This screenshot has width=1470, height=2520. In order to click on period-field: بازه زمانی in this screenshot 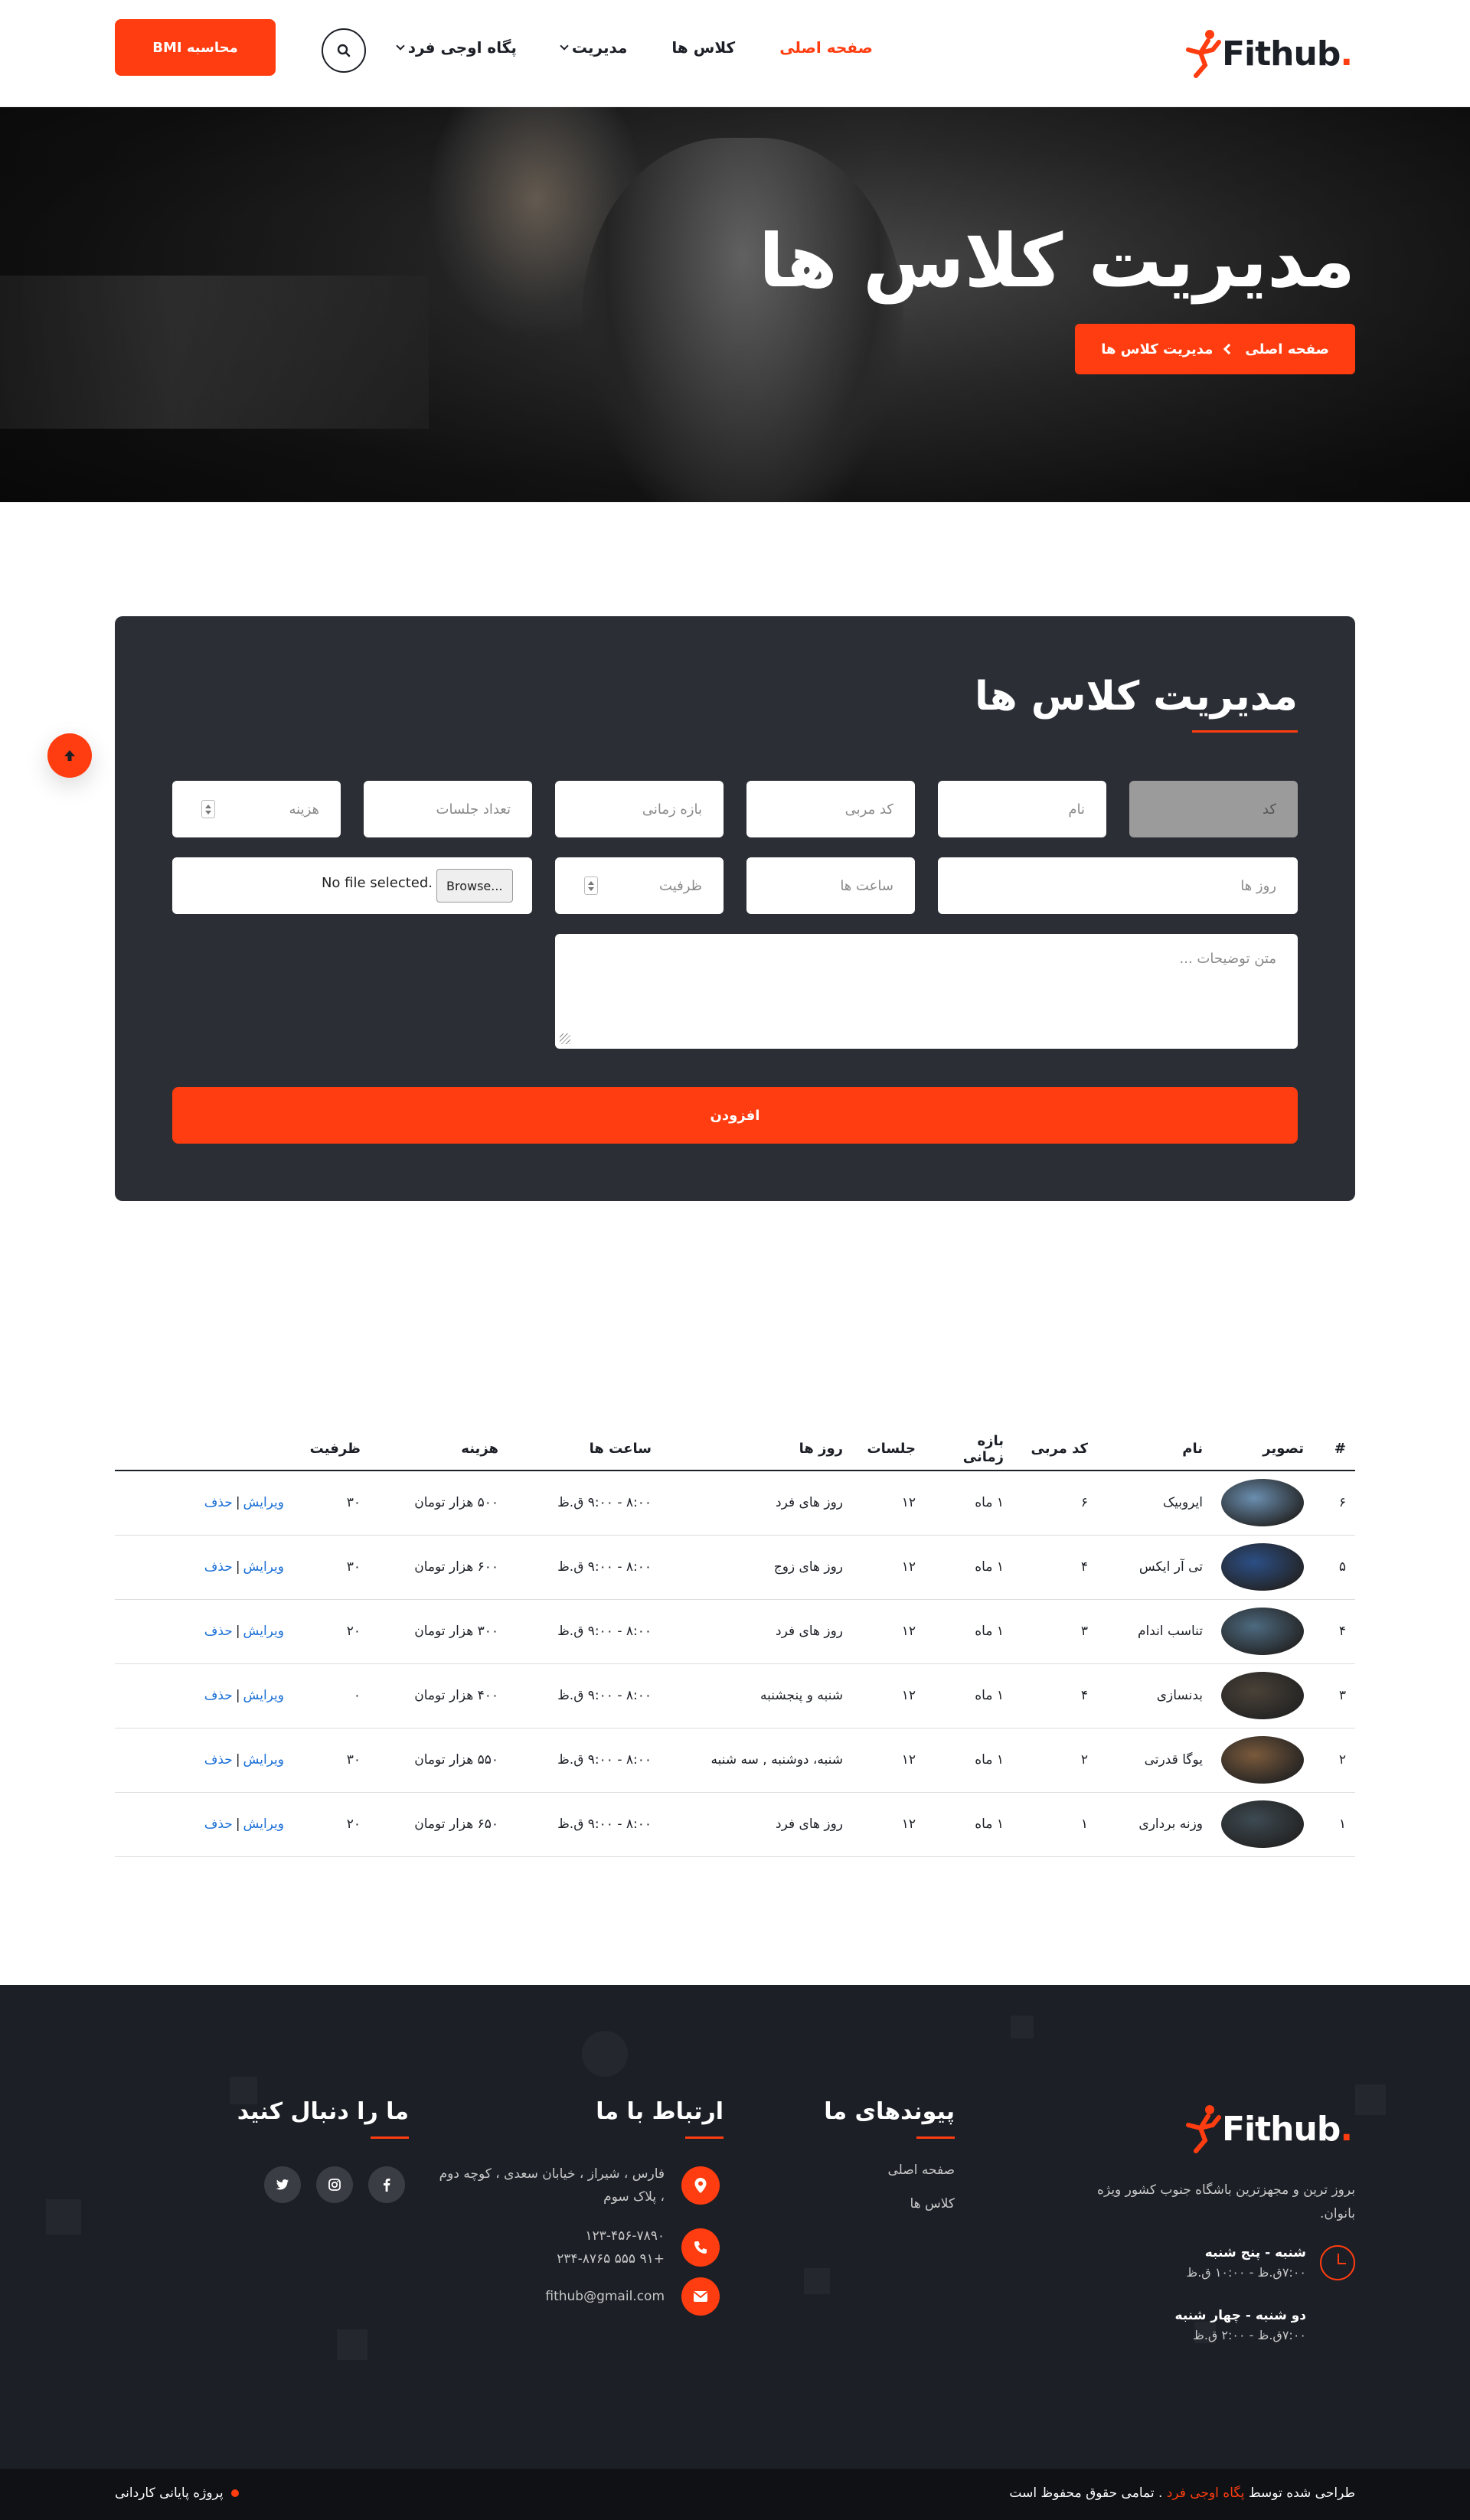, I will do `click(639, 809)`.